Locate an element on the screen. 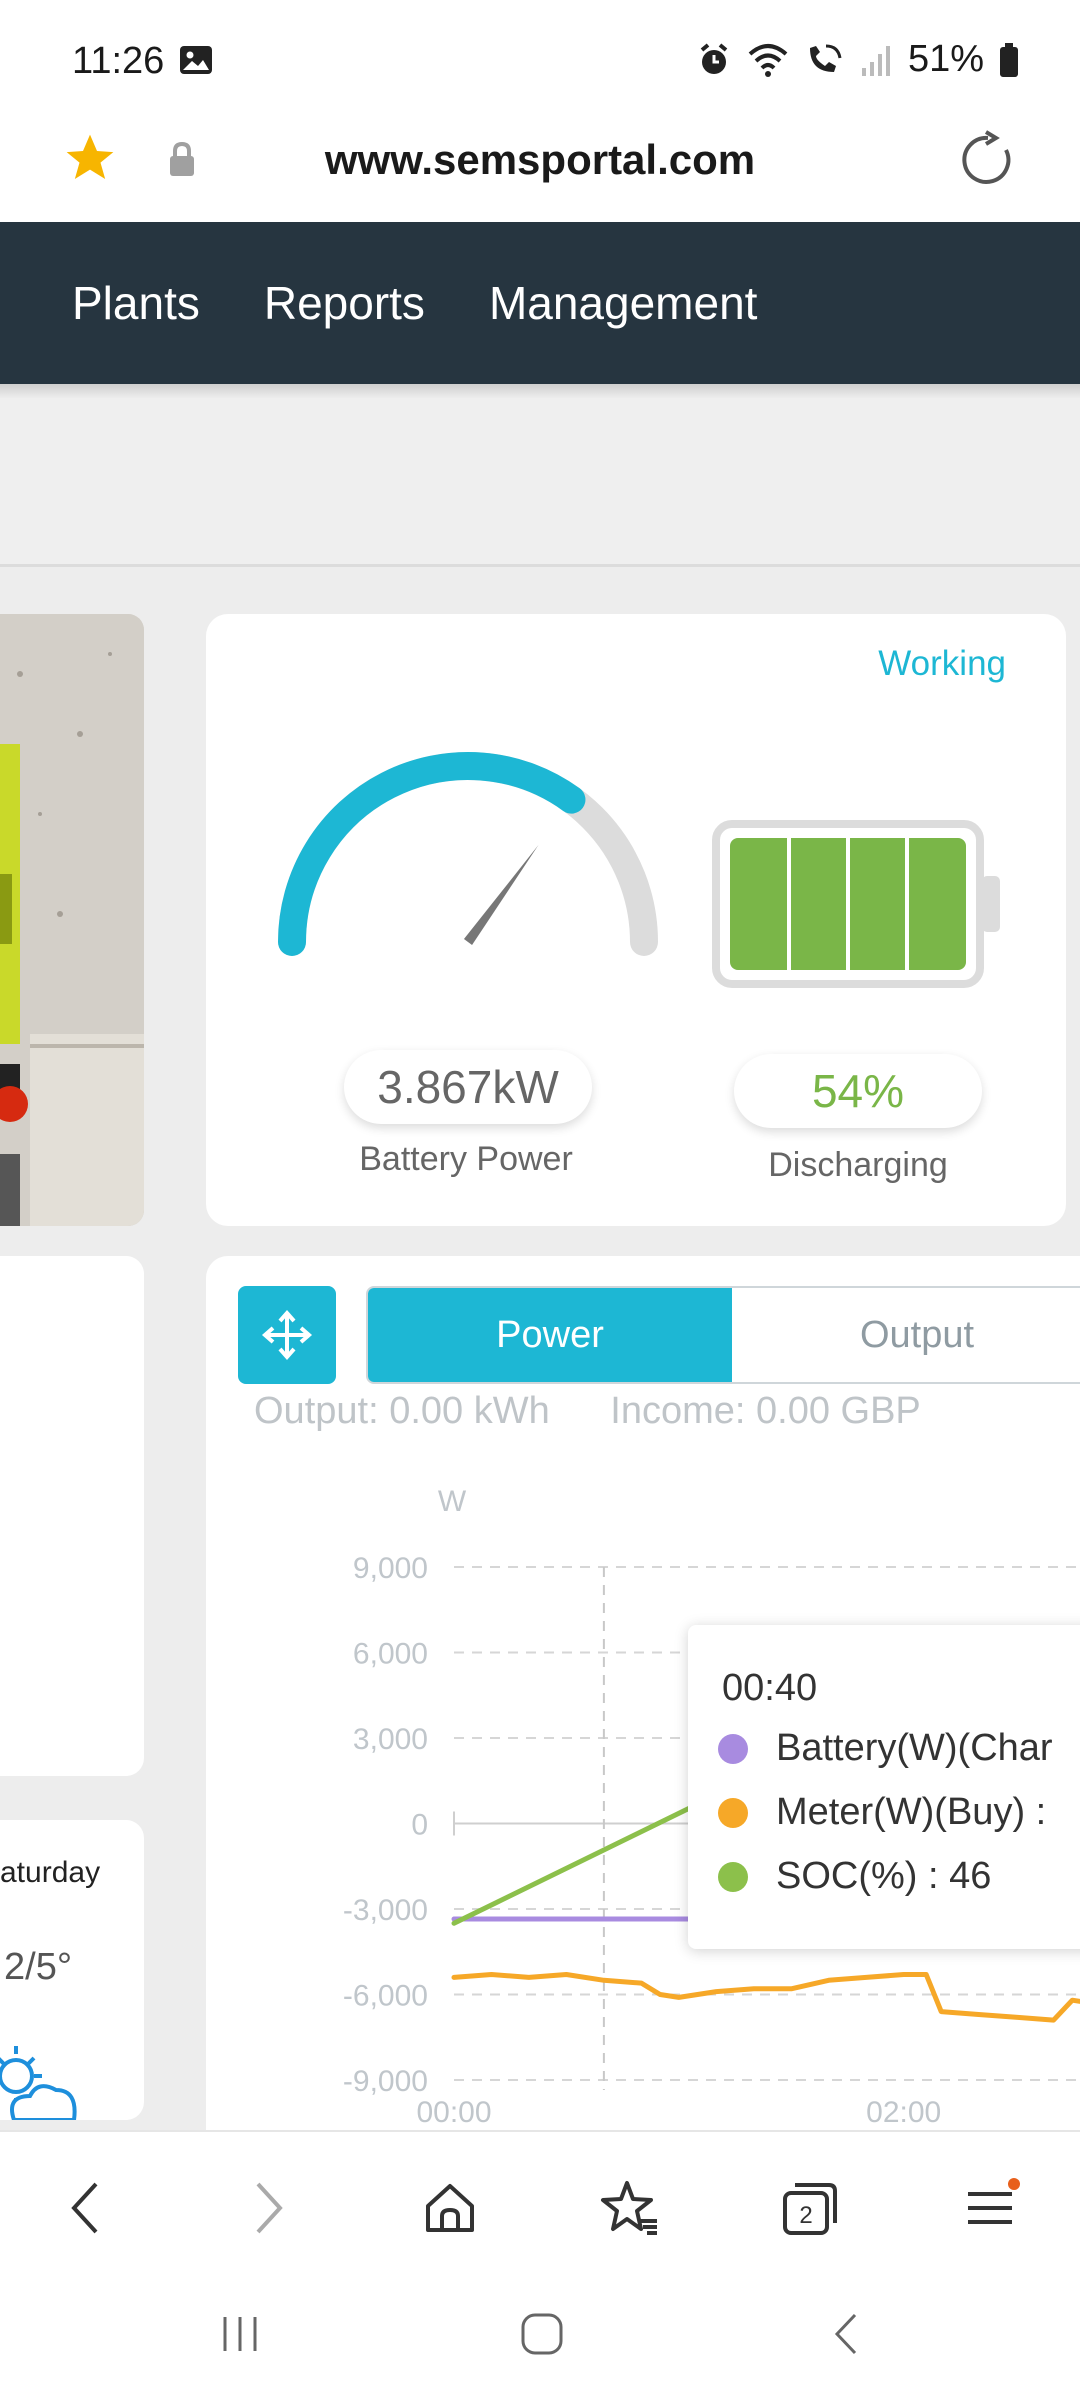  home-nav-button is located at coordinates (542, 2334).